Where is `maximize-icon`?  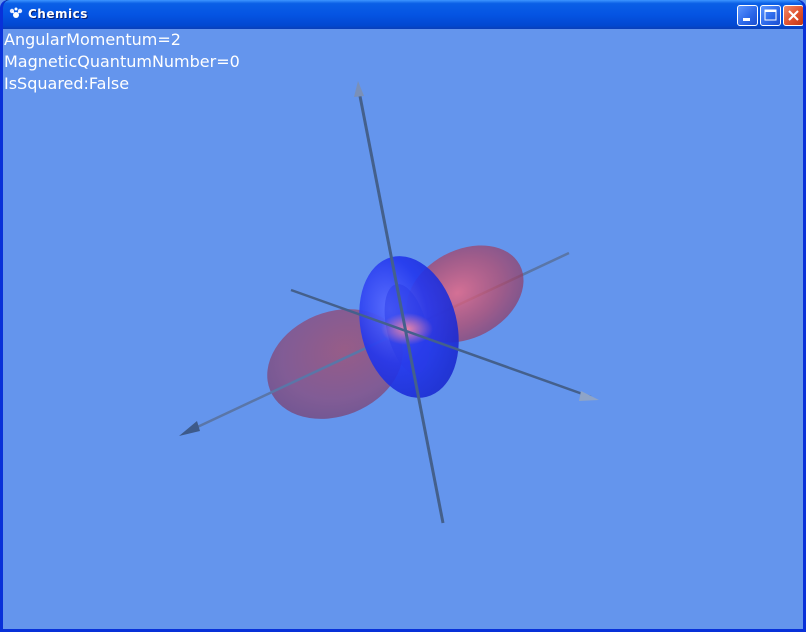 maximize-icon is located at coordinates (770, 15).